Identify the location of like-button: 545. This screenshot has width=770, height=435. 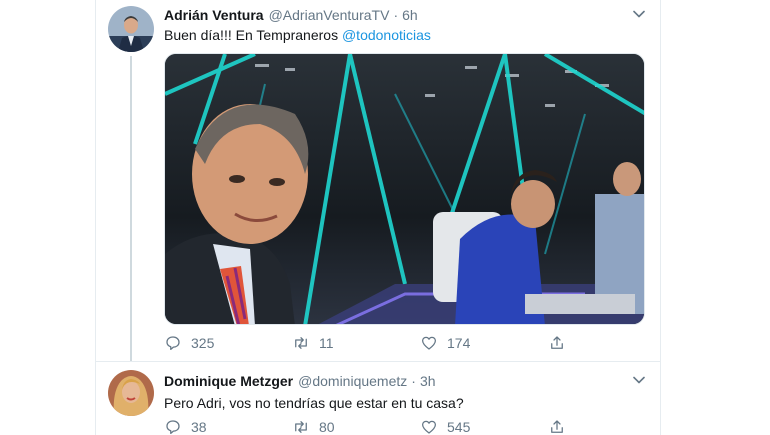
(484, 426).